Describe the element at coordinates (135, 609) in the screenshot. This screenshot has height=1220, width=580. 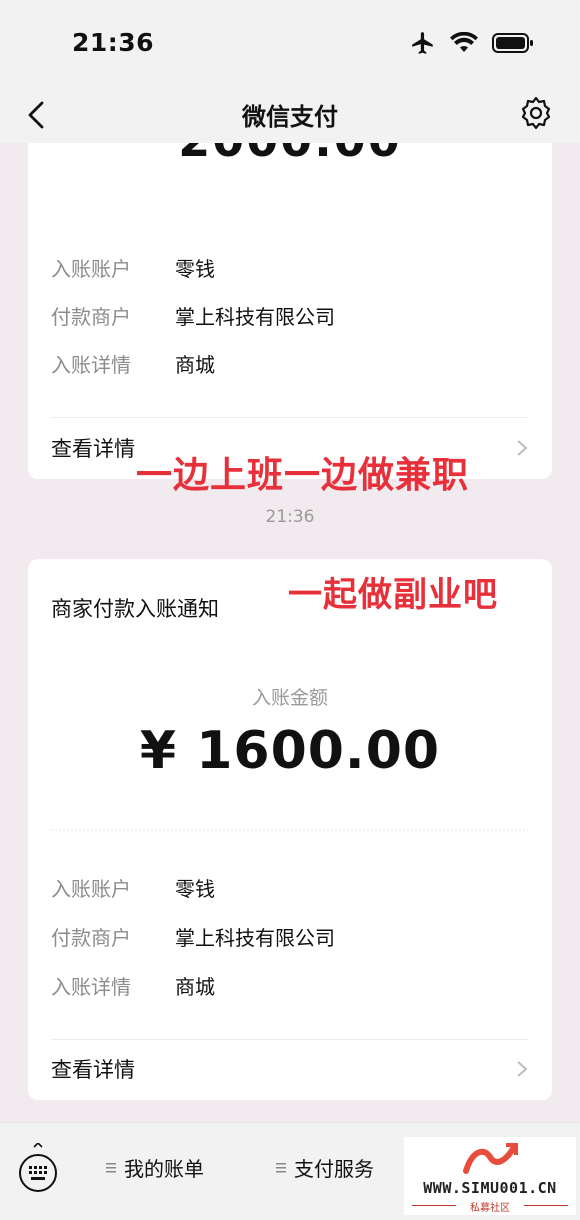
I see `card-title: 商家付款入账通知` at that location.